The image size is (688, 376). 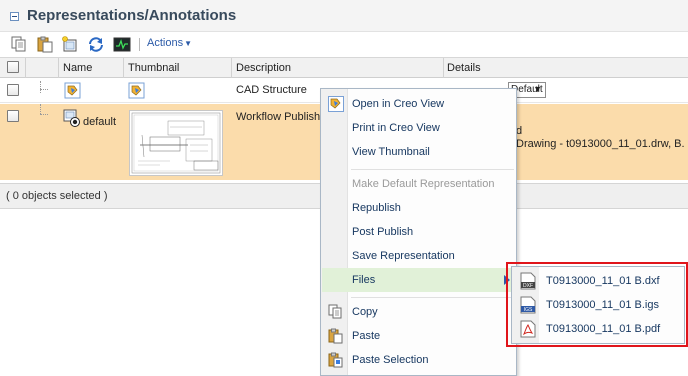 I want to click on panel-title: Representations/Annotations, so click(x=132, y=15).